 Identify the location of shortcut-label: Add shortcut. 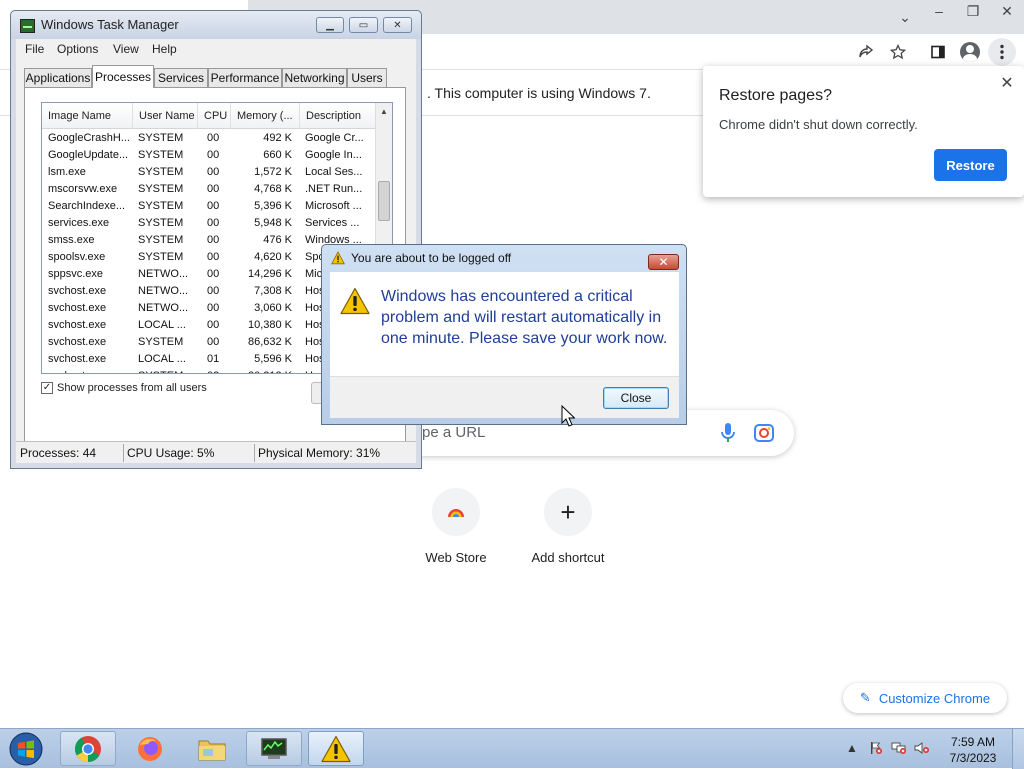
(568, 557).